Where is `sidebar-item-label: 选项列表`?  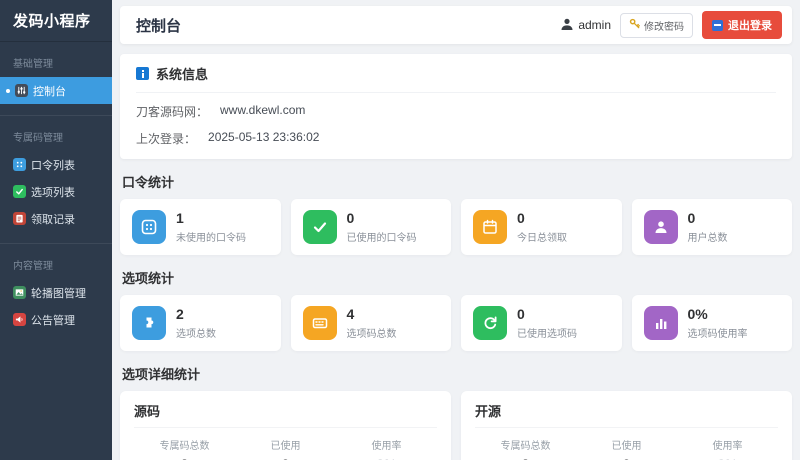 sidebar-item-label: 选项列表 is located at coordinates (53, 192).